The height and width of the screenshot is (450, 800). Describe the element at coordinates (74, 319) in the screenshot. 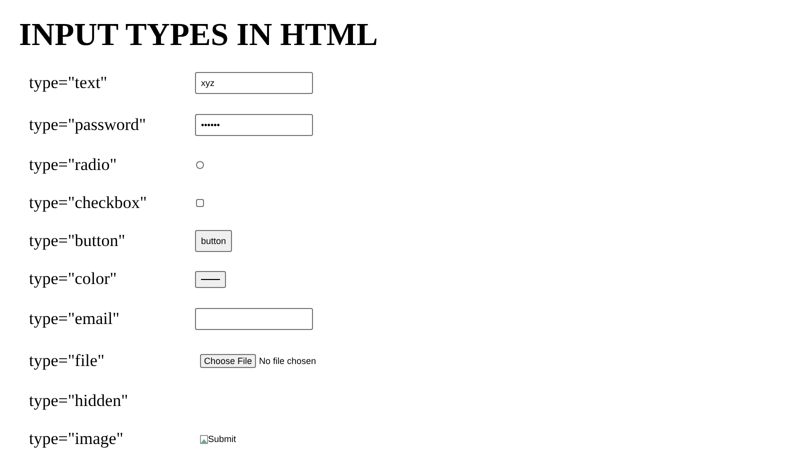

I see `input-type-label: type="email"` at that location.